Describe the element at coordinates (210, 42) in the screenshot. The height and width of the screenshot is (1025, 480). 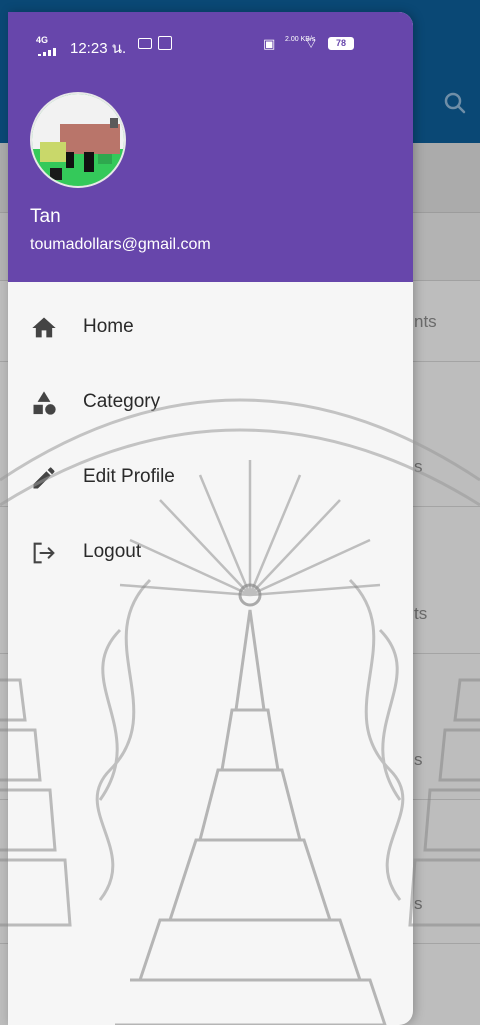
I see `status-bar: 4G 12:23 น. ▣ 2.00 KB/s ⌔ 78` at that location.